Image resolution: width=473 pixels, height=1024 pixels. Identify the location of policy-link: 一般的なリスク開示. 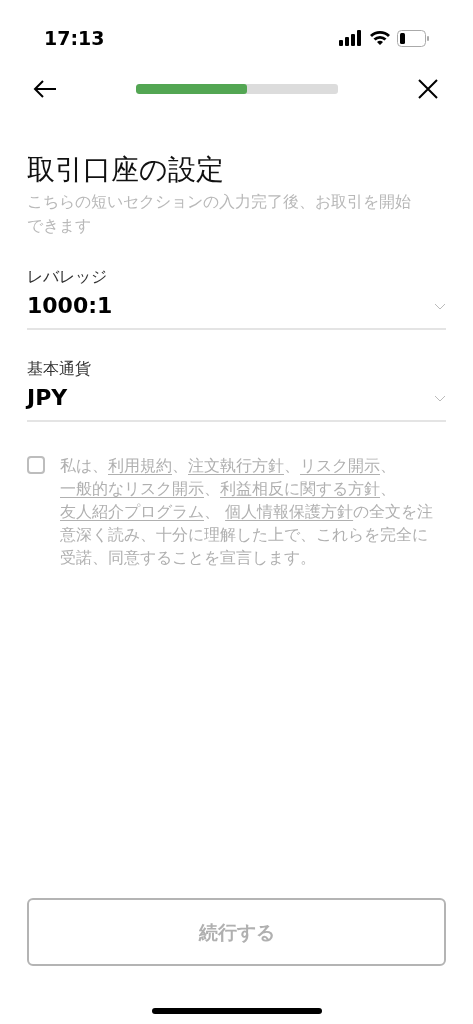
(132, 488).